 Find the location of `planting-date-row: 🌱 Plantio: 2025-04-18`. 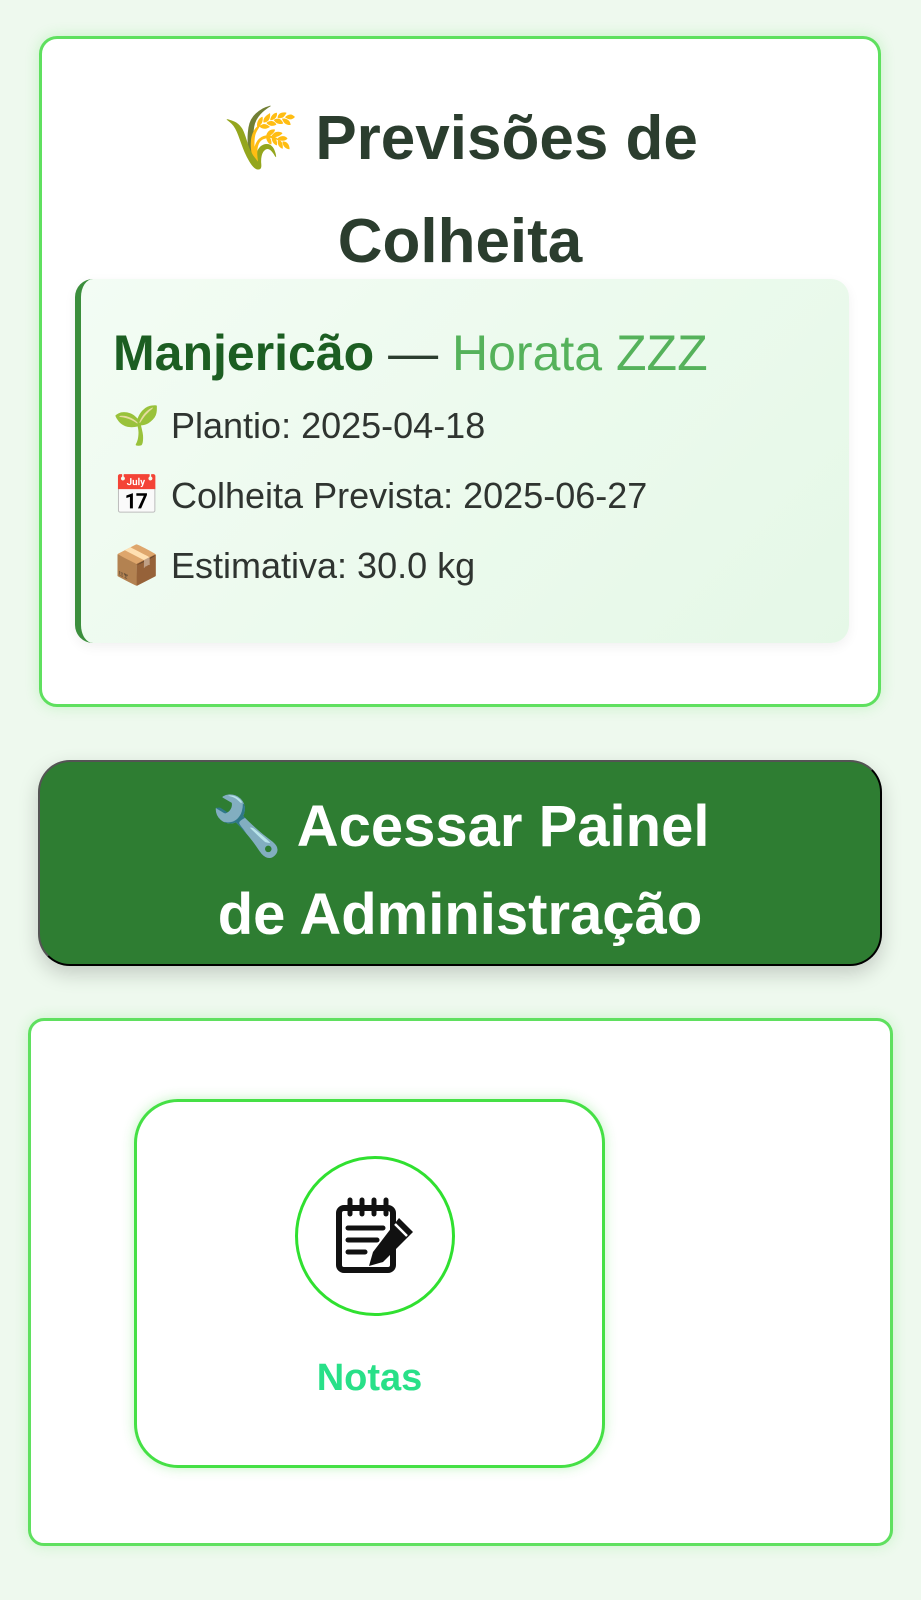

planting-date-row: 🌱 Plantio: 2025-04-18 is located at coordinates (299, 426).